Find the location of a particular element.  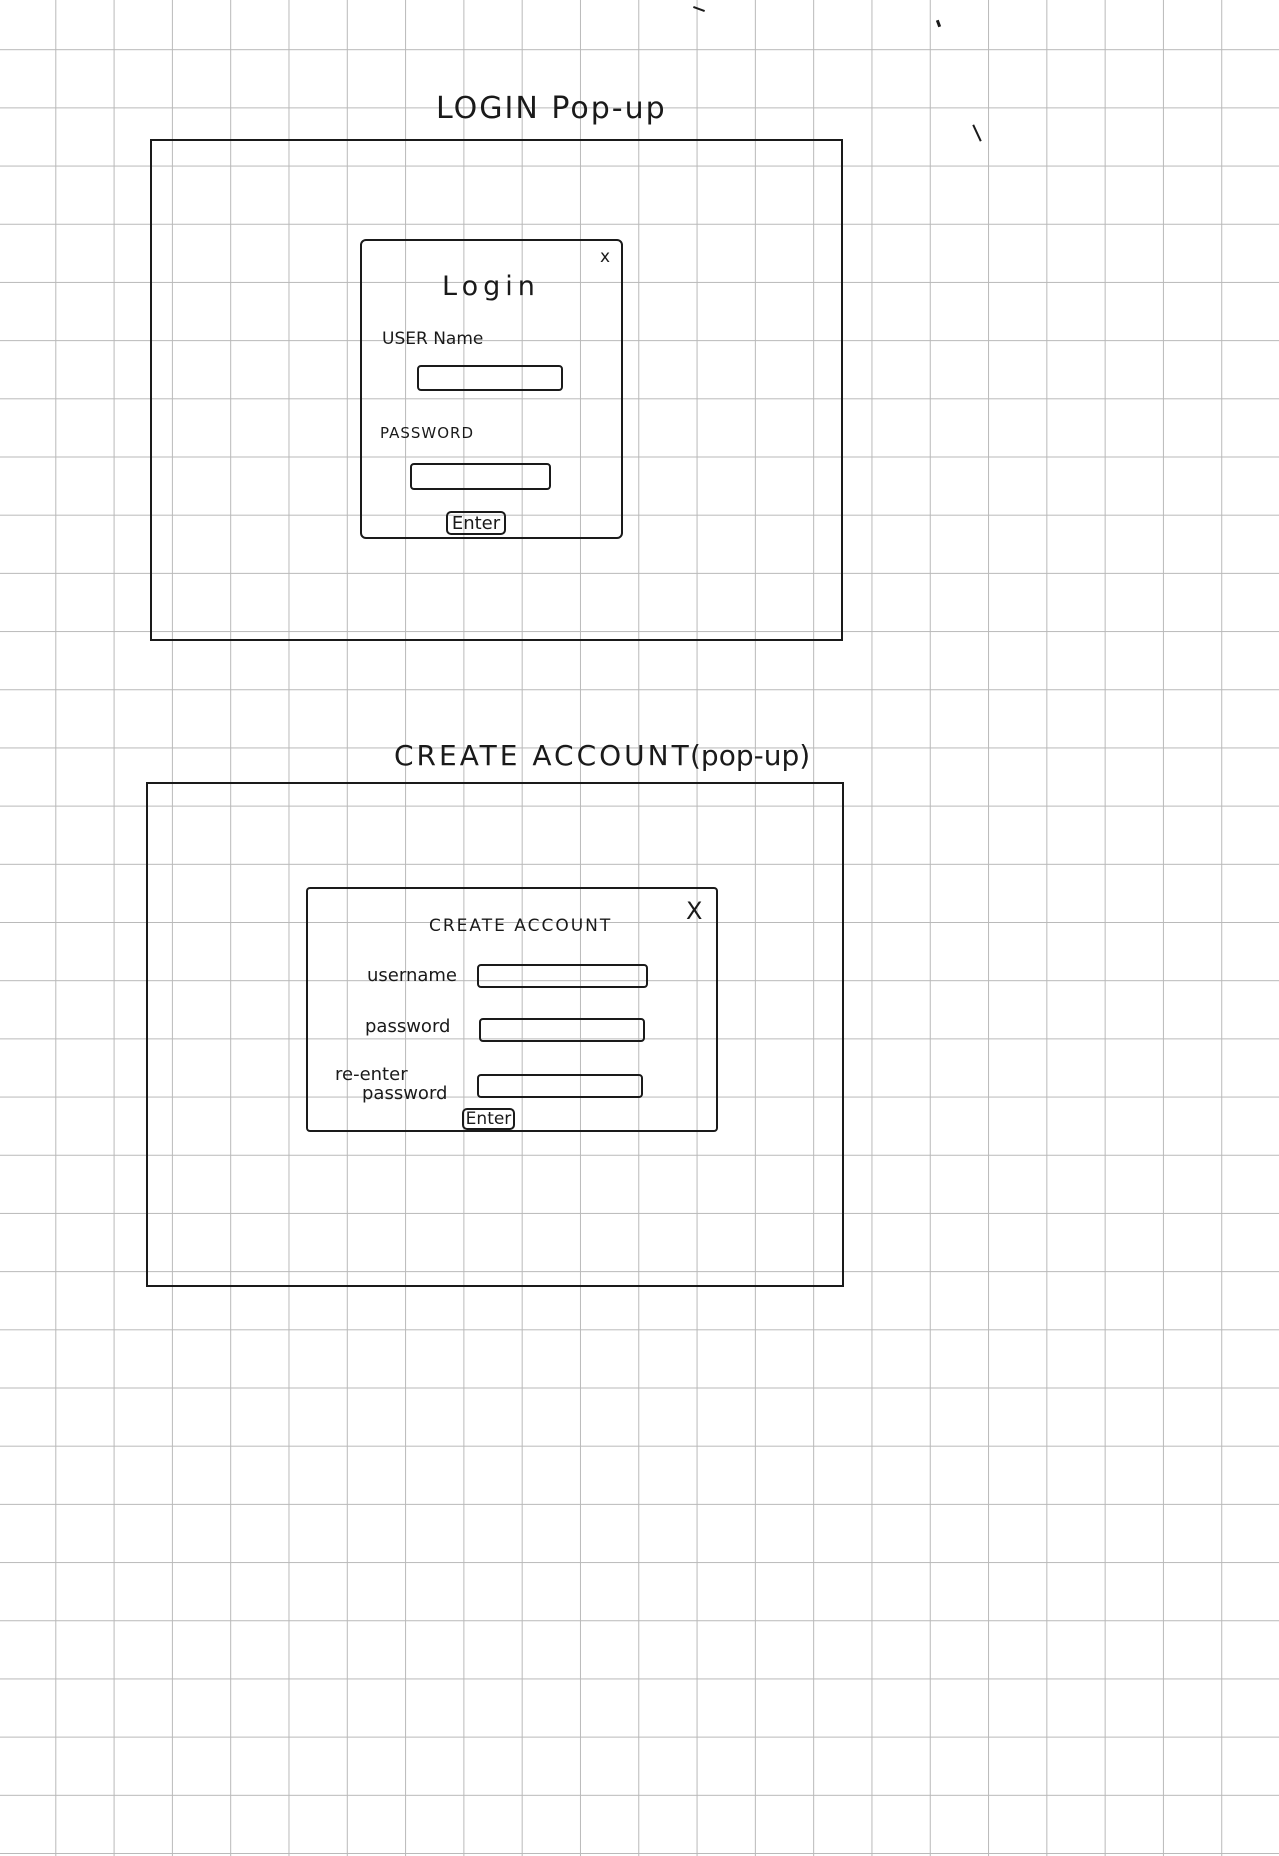

username-label: USER Name is located at coordinates (433, 339).